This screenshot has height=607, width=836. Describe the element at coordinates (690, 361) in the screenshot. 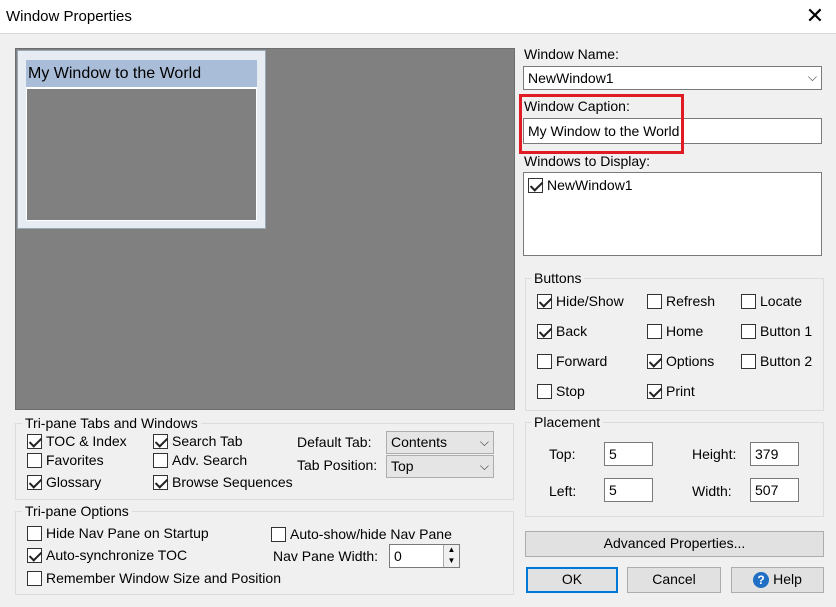

I see `checkbox-label: Options` at that location.